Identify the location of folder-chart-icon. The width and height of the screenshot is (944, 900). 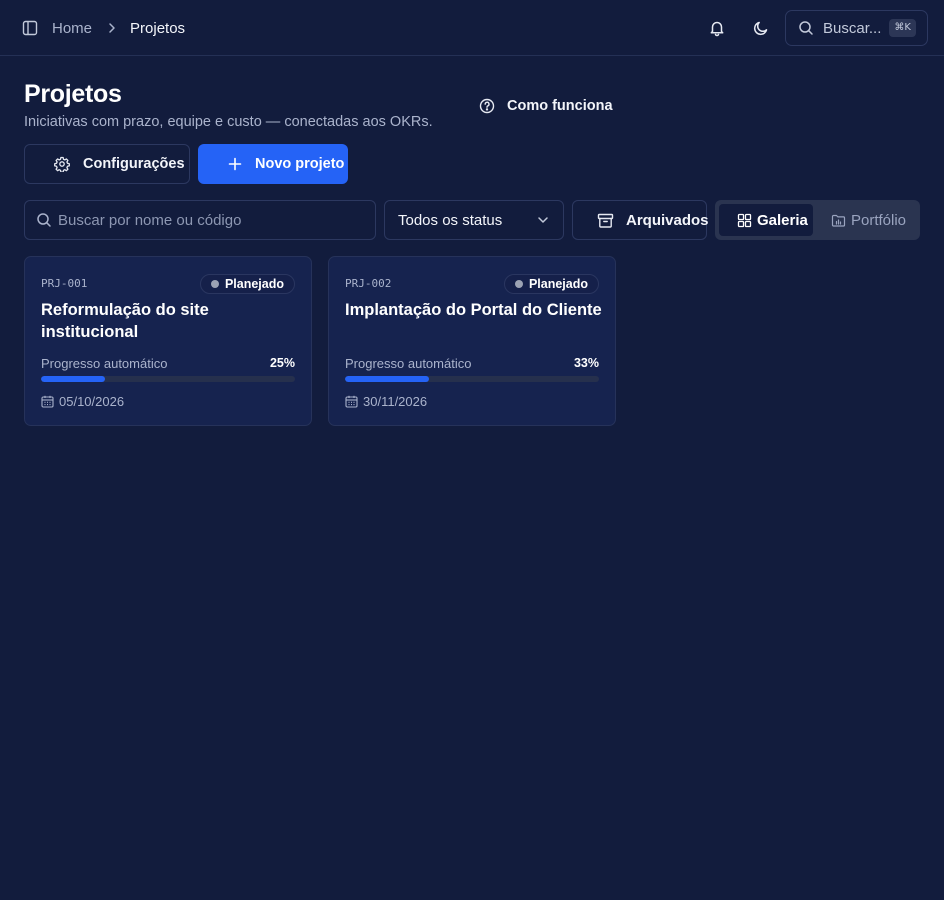
(833, 220).